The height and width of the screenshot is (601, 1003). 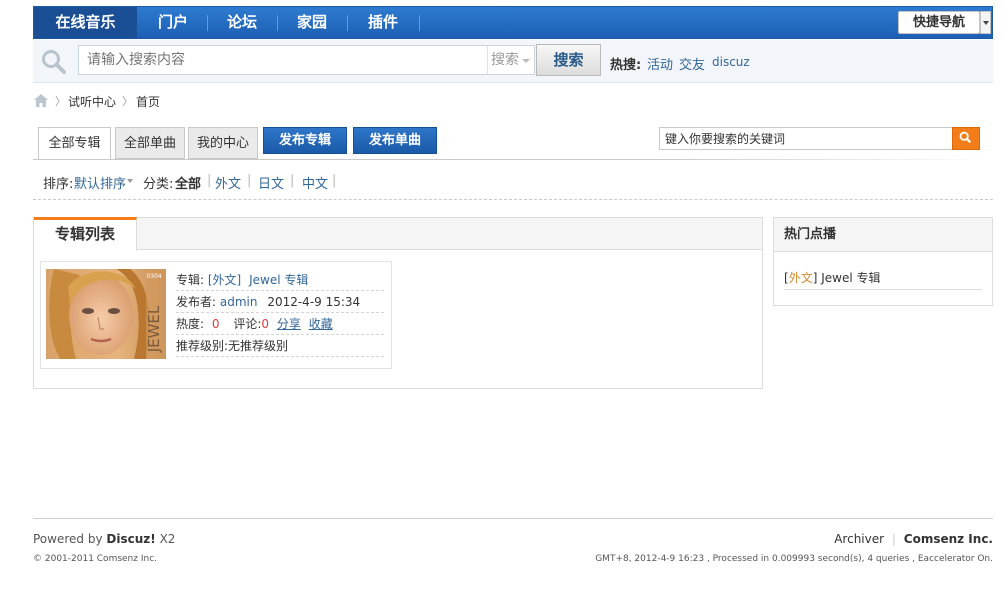 What do you see at coordinates (104, 539) in the screenshot?
I see `footer-powered: Powered by Discuz! X2` at bounding box center [104, 539].